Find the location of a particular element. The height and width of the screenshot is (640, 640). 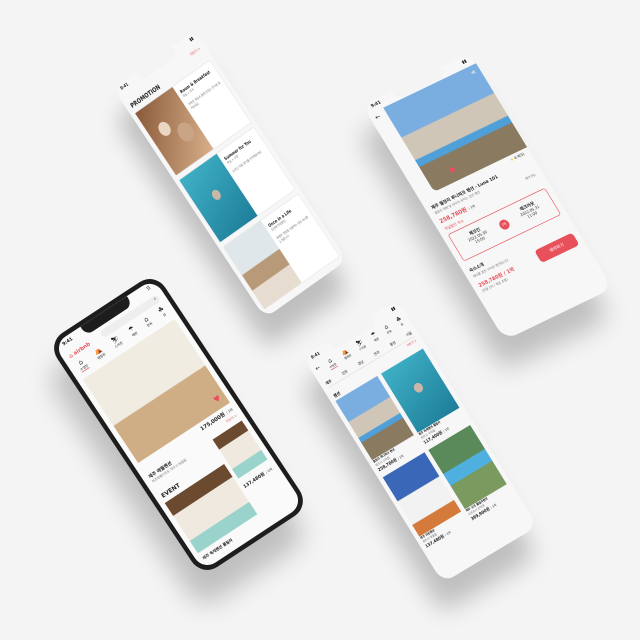

region-tab: 경남 is located at coordinates (360, 363).